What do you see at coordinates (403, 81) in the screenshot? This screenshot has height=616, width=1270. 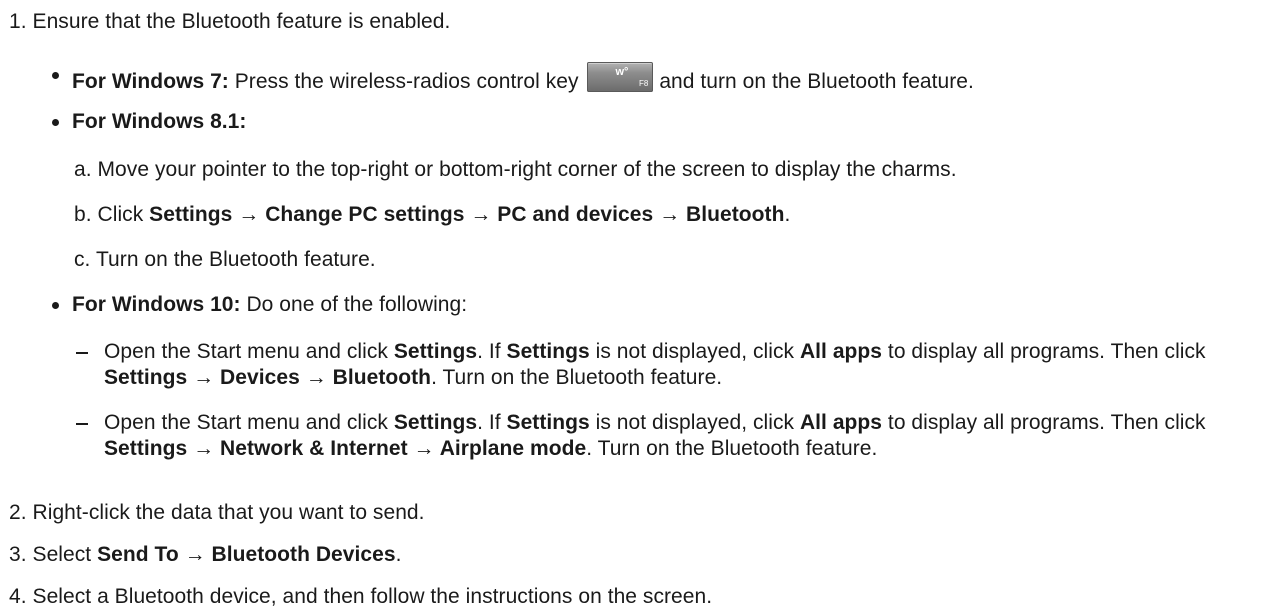 I see `windows-7-text: Press the wireless-radios control key` at bounding box center [403, 81].